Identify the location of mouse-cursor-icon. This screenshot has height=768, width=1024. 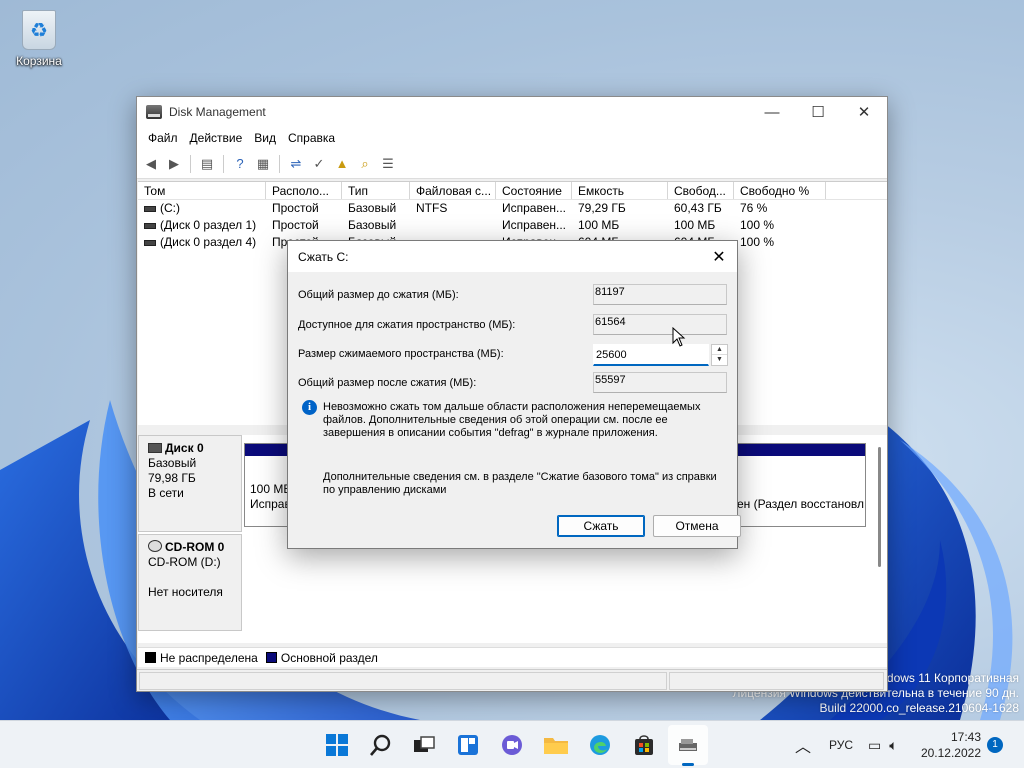
(679, 337).